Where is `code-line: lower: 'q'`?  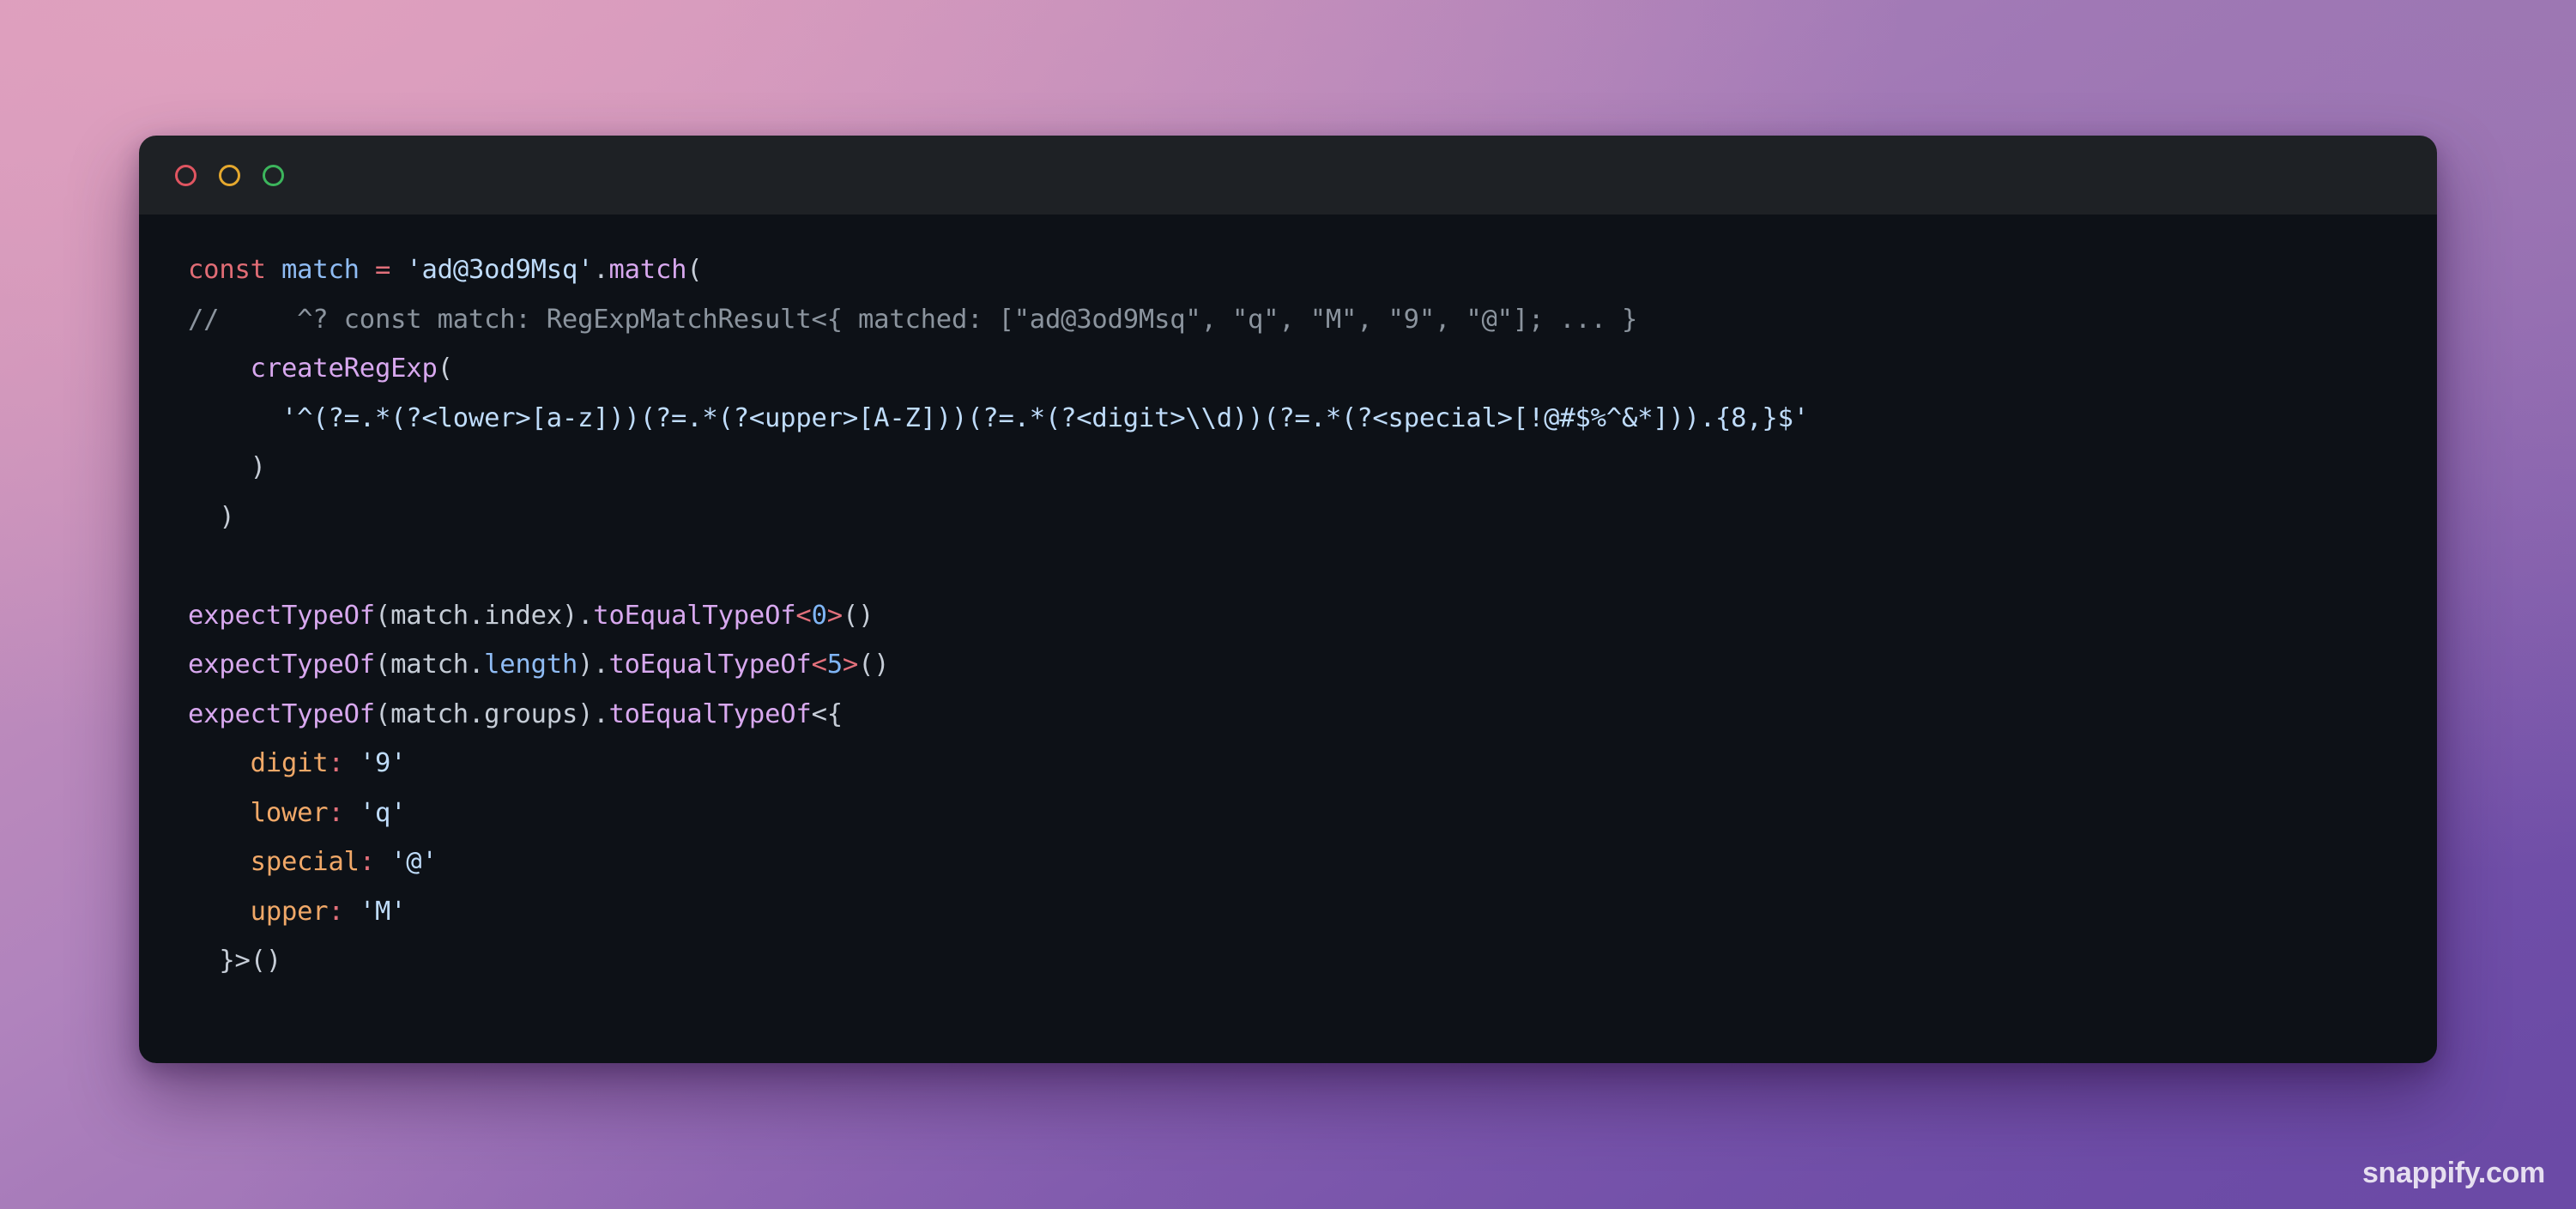 code-line: lower: 'q' is located at coordinates (297, 812).